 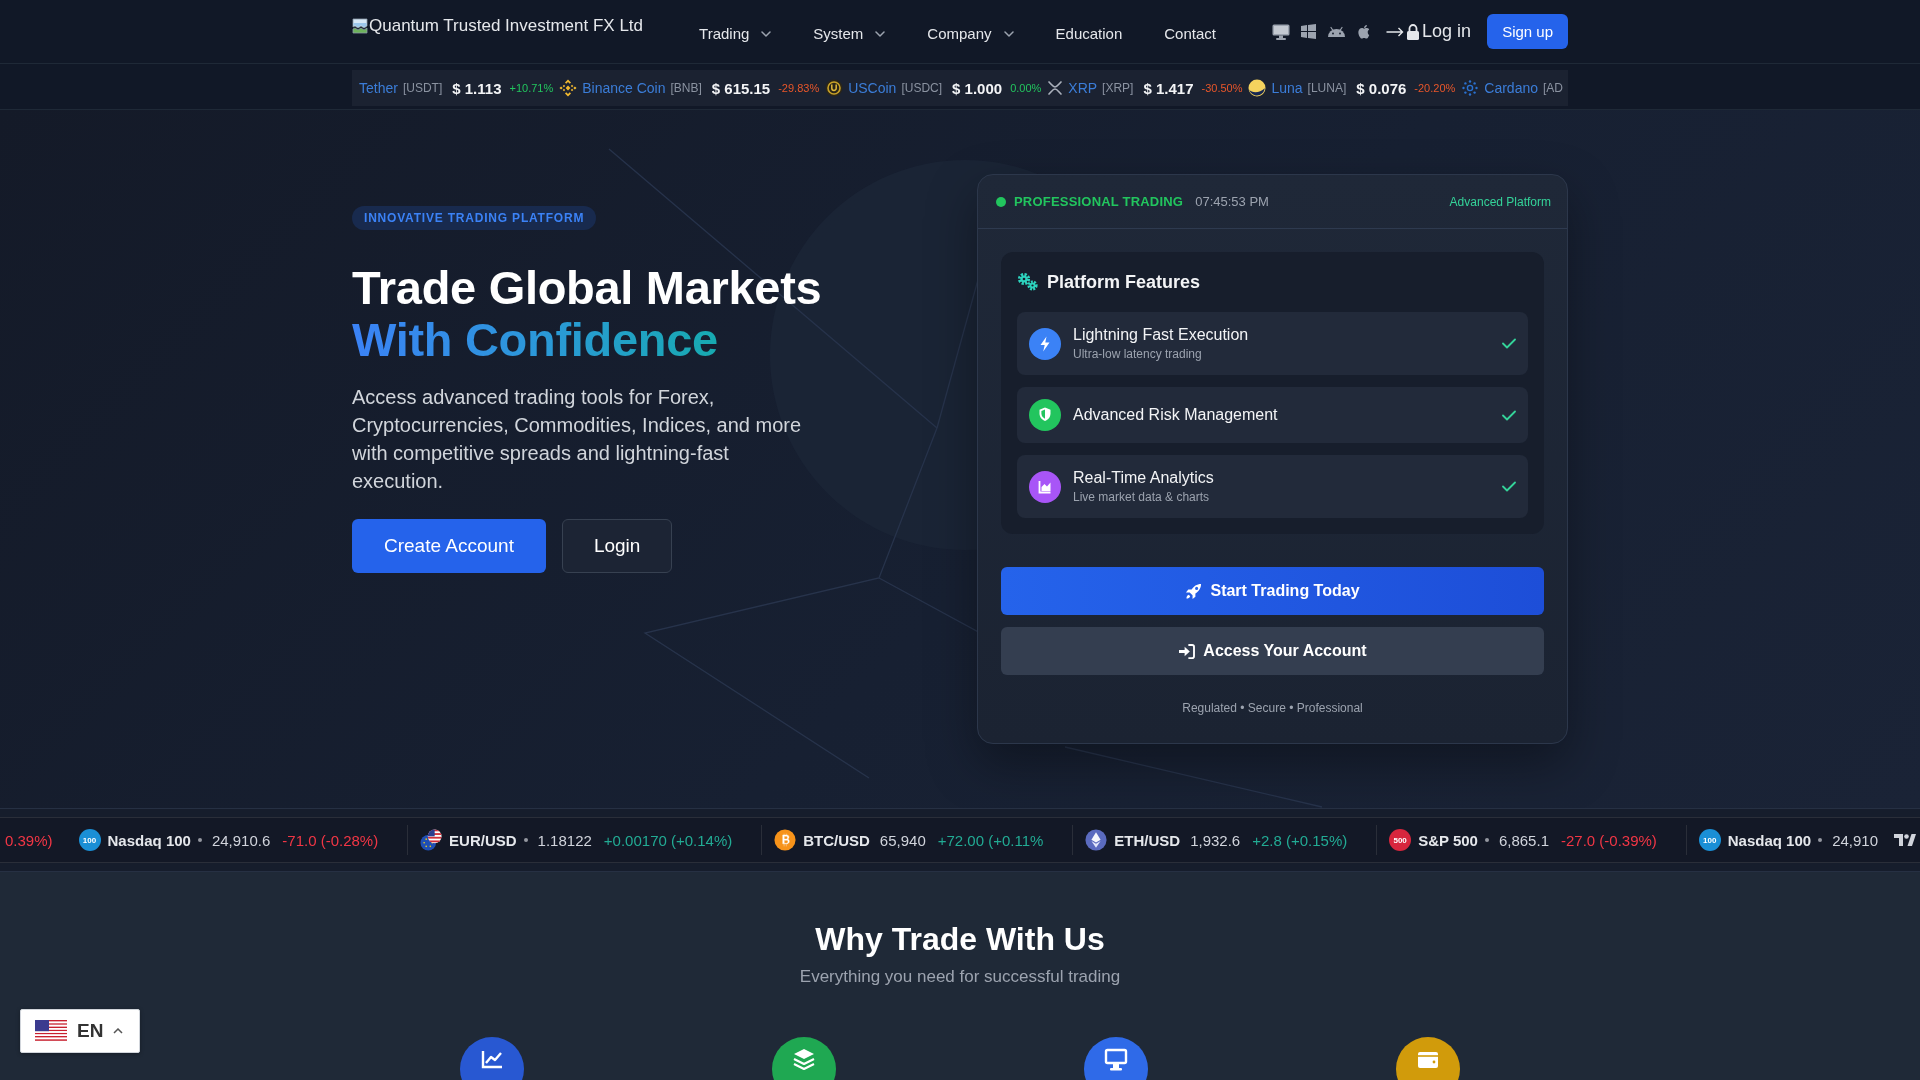 What do you see at coordinates (483, 840) in the screenshot?
I see `market-name: EUR/USD` at bounding box center [483, 840].